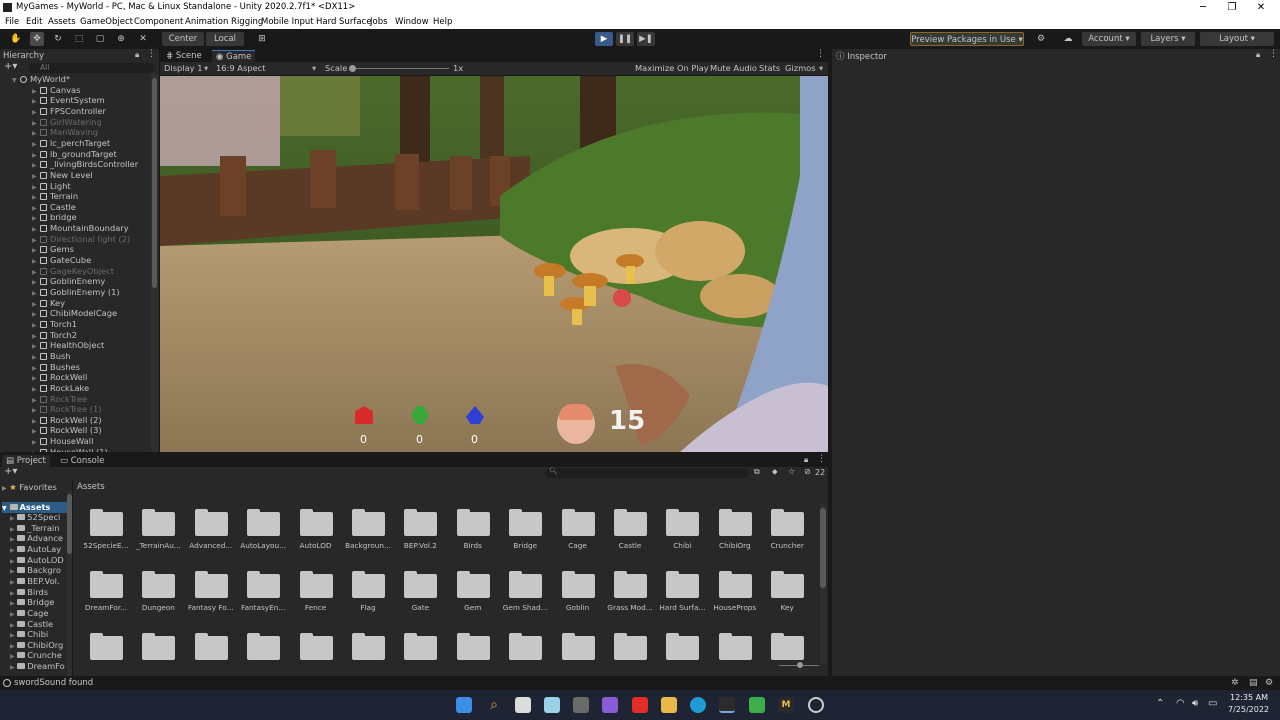 The width and height of the screenshot is (1280, 720). What do you see at coordinates (1203, 7) in the screenshot?
I see `minimize-button: ─` at bounding box center [1203, 7].